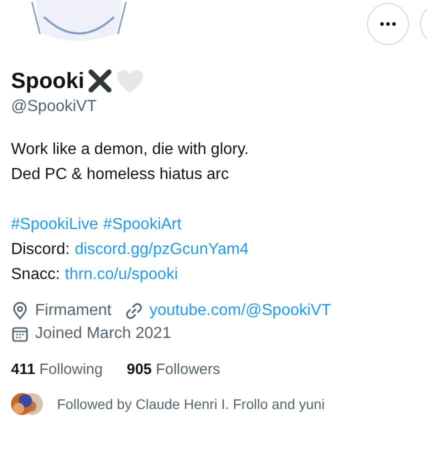  What do you see at coordinates (240, 310) in the screenshot?
I see `website-link: youtube.com/@SpookiVT` at bounding box center [240, 310].